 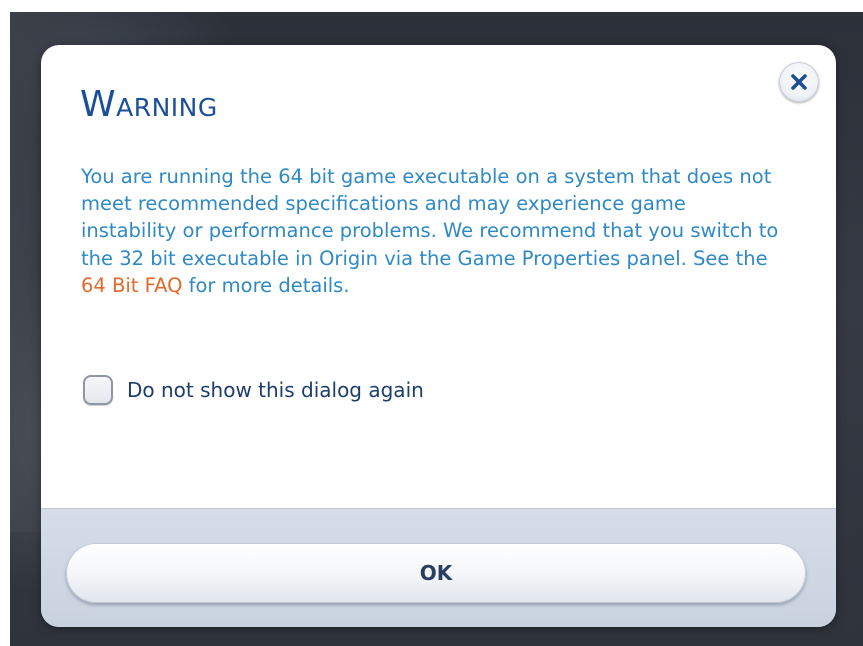 I want to click on ok-button-label: OK, so click(x=436, y=573).